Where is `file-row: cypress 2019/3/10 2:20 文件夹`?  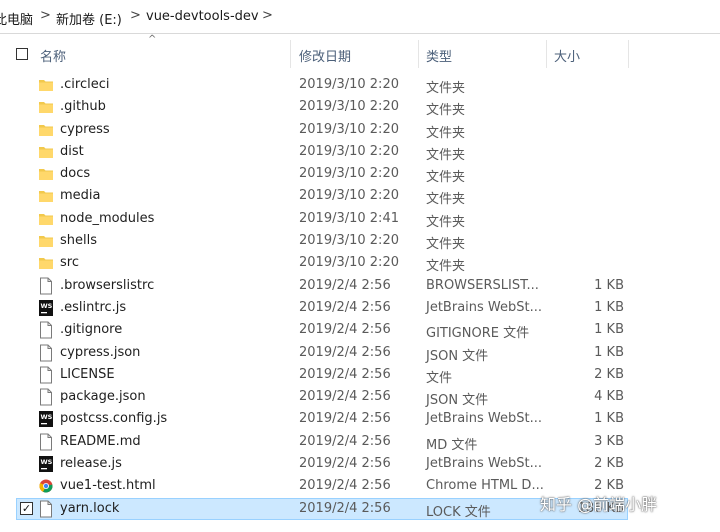 file-row: cypress 2019/3/10 2:20 文件夹 is located at coordinates (360, 130).